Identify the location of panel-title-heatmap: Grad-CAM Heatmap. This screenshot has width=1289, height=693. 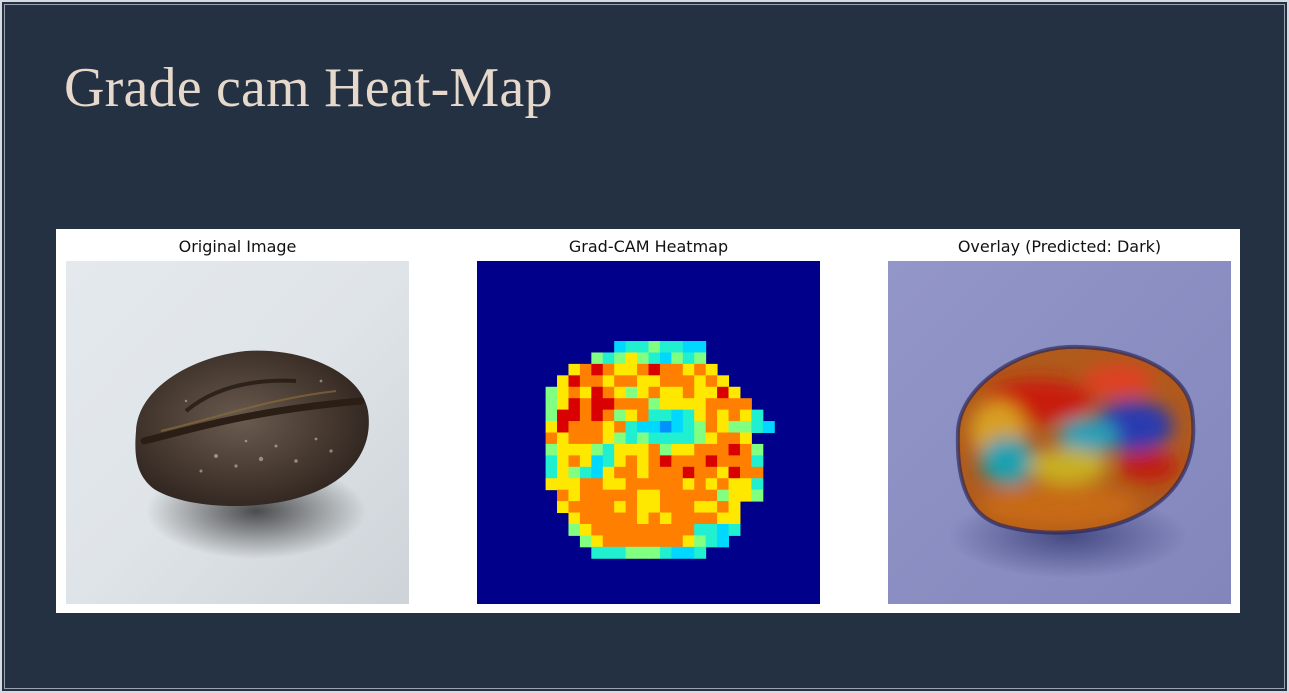
(648, 246).